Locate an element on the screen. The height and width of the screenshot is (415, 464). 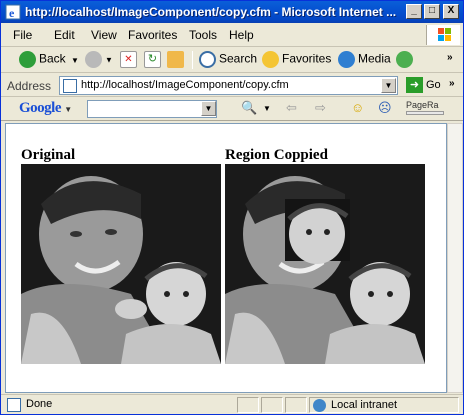
menu-edit: Edit is located at coordinates (64, 35).